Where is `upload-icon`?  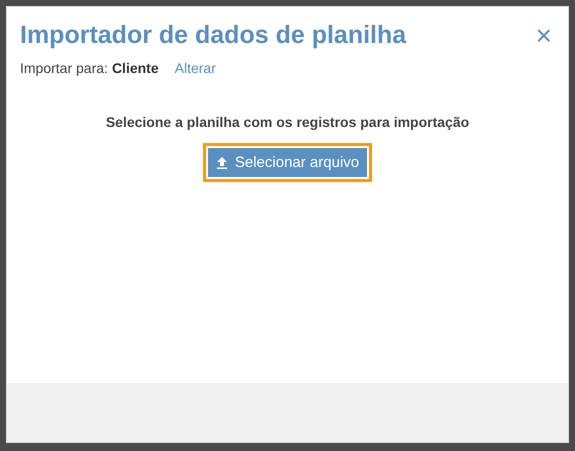
upload-icon is located at coordinates (222, 162).